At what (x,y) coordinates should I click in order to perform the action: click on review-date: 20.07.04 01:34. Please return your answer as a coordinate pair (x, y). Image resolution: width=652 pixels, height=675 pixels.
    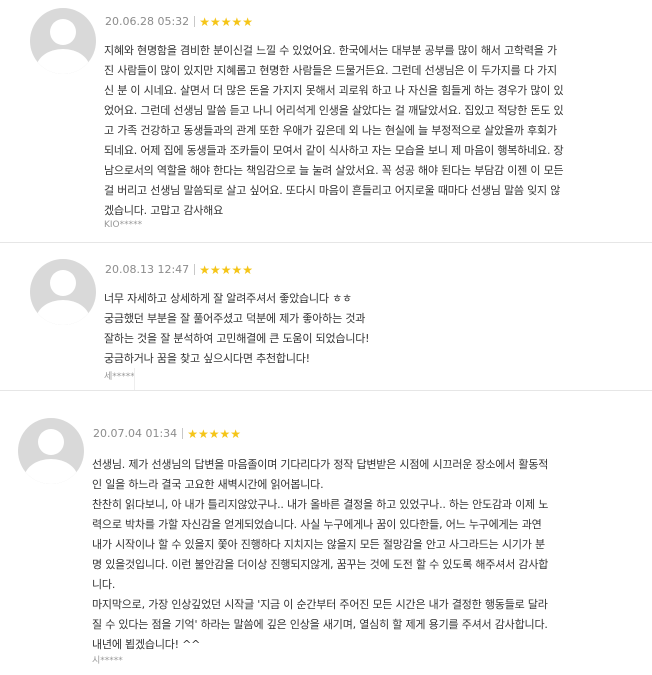
    Looking at the image, I should click on (135, 433).